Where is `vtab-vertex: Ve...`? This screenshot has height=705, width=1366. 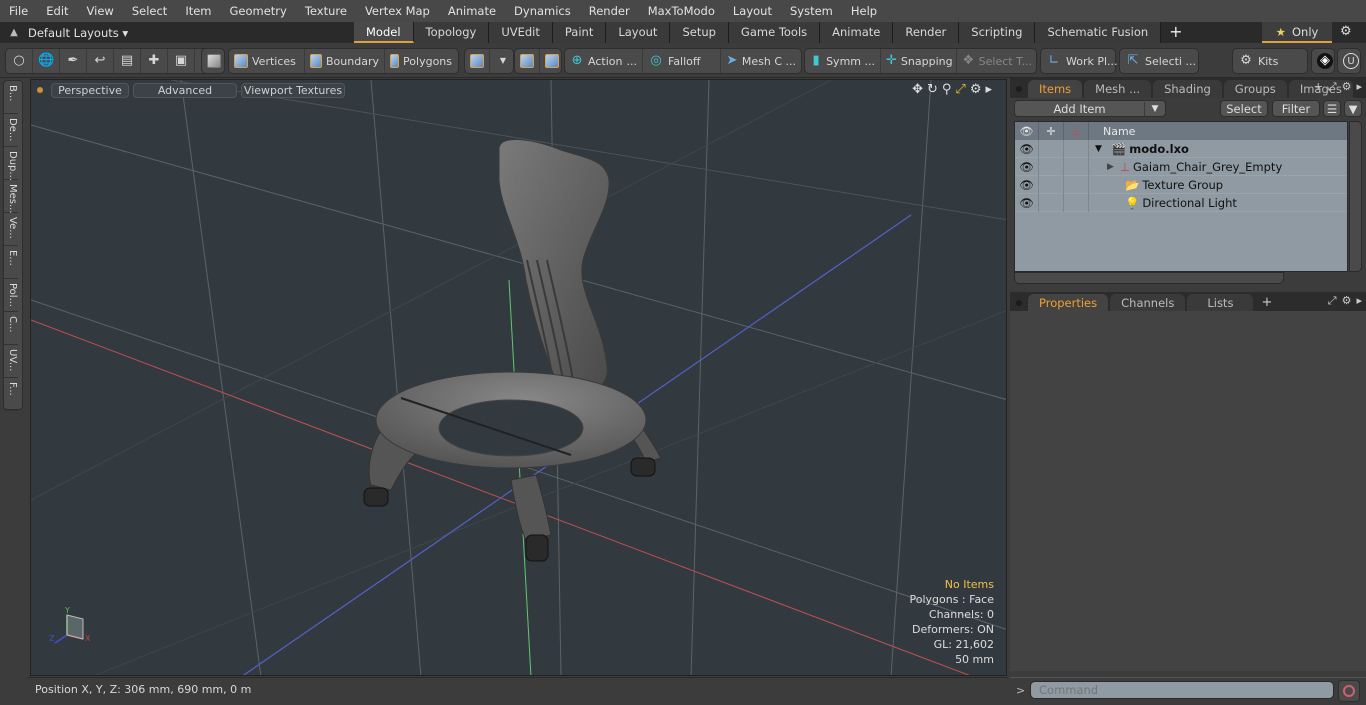
vtab-vertex: Ve... is located at coordinates (11, 229).